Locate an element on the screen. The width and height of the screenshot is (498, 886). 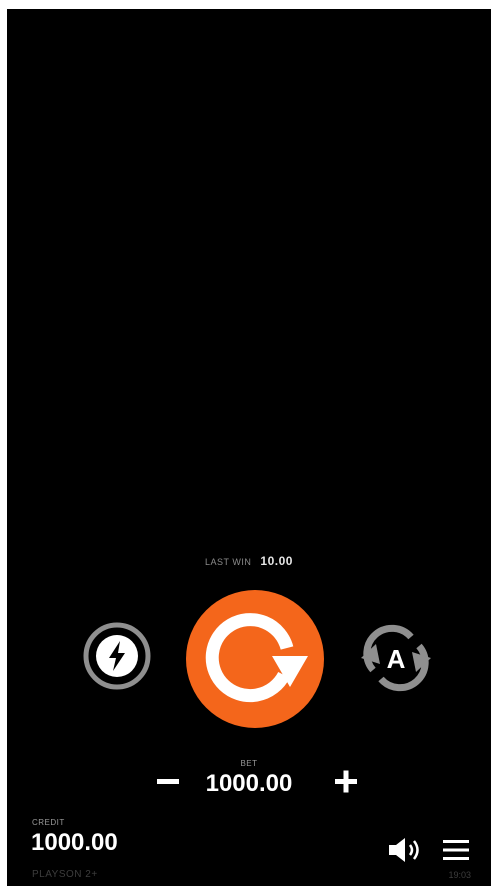
bet-label: BET is located at coordinates (249, 763).